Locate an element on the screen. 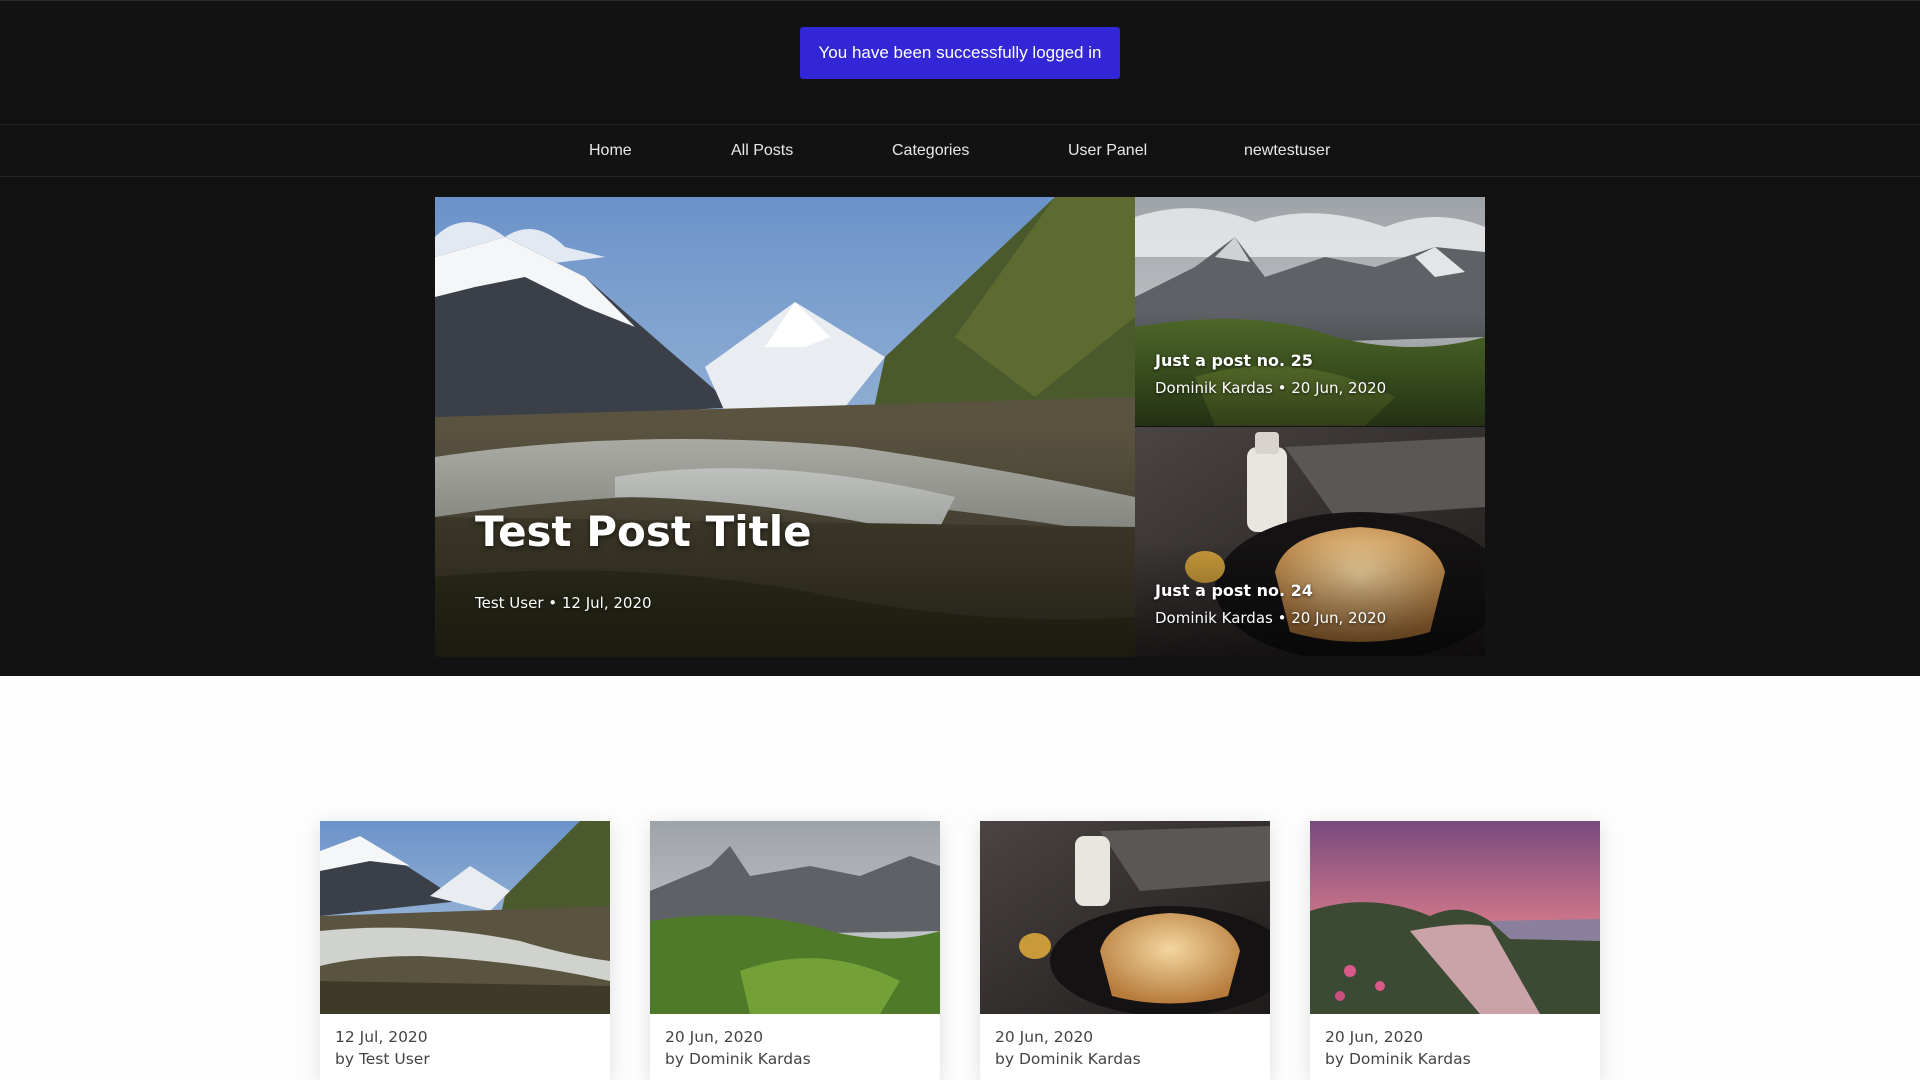 This screenshot has height=1080, width=1920. post-card-date: 12 Jul, 2020 is located at coordinates (381, 1037).